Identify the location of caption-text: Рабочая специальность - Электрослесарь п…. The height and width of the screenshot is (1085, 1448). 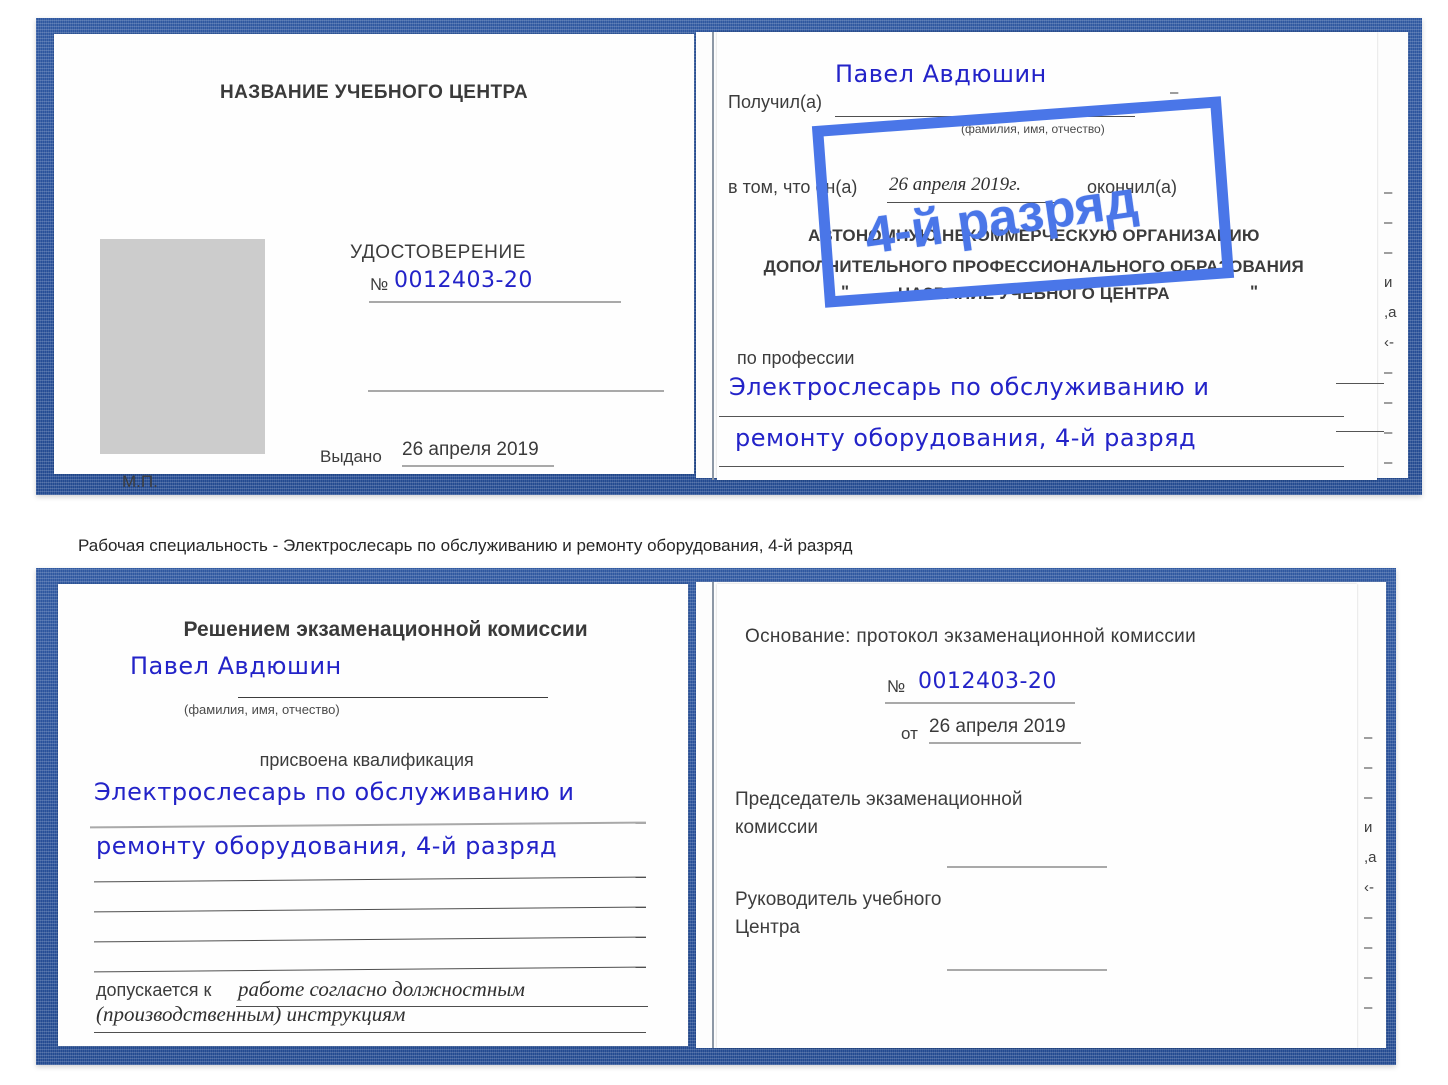
(465, 545).